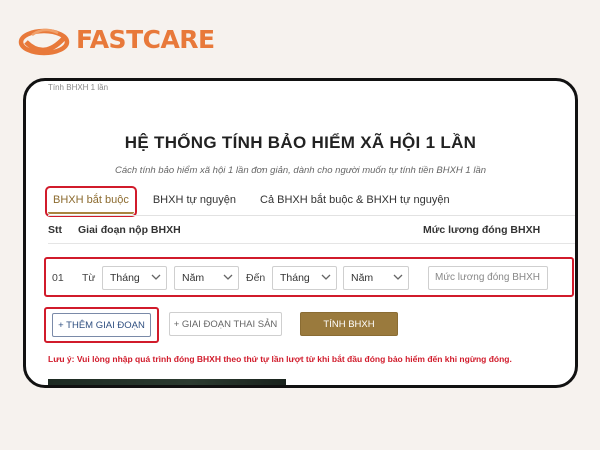 The height and width of the screenshot is (450, 600). What do you see at coordinates (225, 324) in the screenshot?
I see `add-maternity-button: + GIAI ĐOẠN THAI SẢN` at bounding box center [225, 324].